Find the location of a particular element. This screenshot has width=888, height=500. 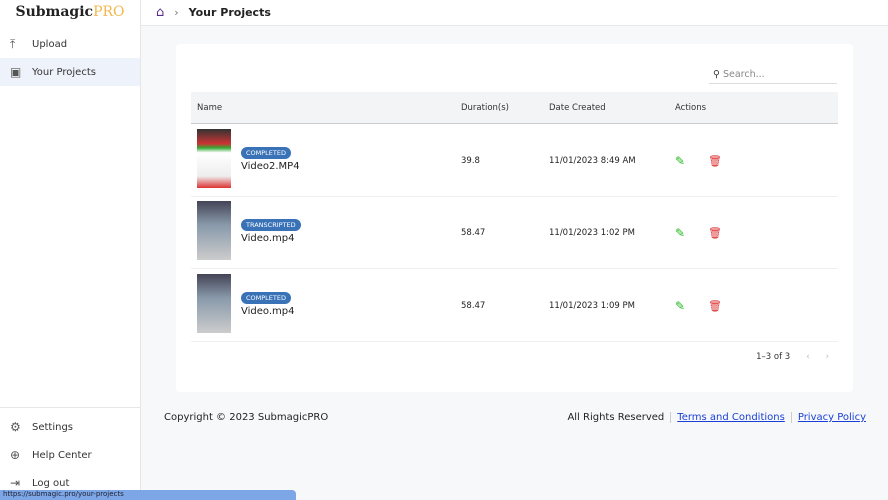

home-icon: ⌂ is located at coordinates (160, 12).